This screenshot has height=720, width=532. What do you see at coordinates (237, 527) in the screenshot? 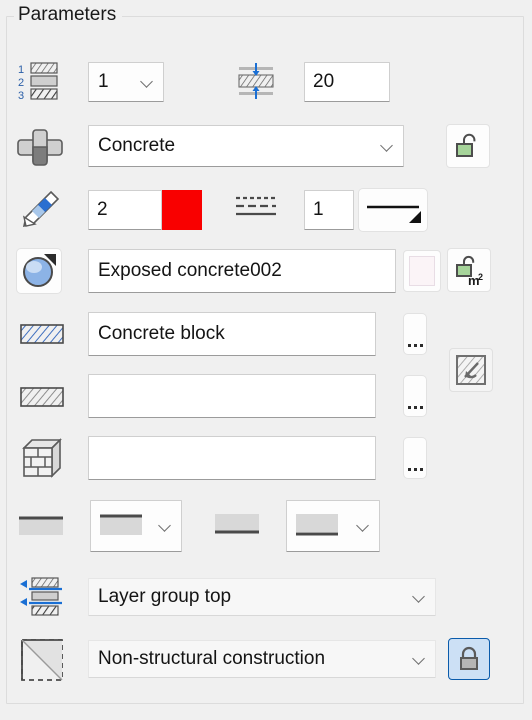
I see `edge-line-middle-preview` at bounding box center [237, 527].